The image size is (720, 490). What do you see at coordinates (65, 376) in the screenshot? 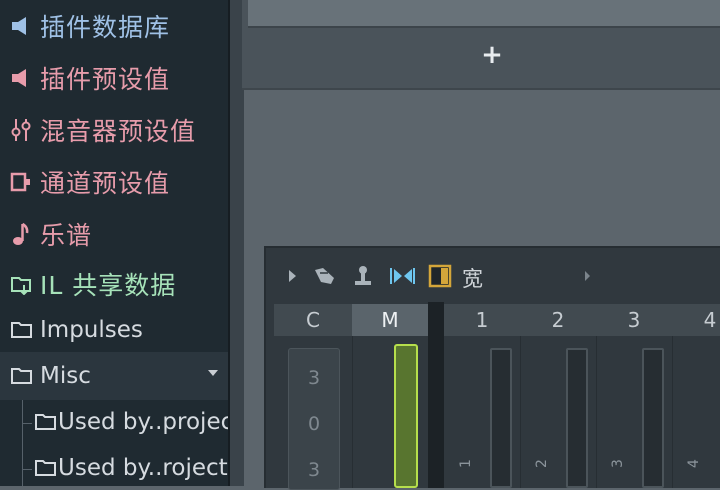
I see `browser-item-label: Misc` at bounding box center [65, 376].